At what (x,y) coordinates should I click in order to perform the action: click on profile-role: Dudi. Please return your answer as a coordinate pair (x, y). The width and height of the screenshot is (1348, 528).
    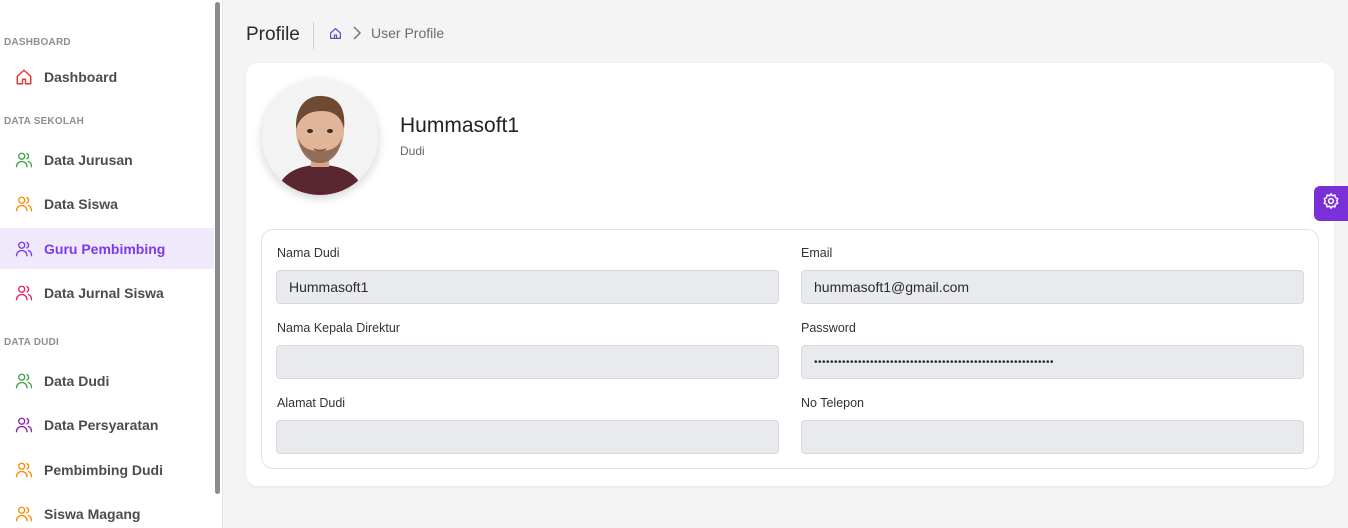
    Looking at the image, I should click on (412, 151).